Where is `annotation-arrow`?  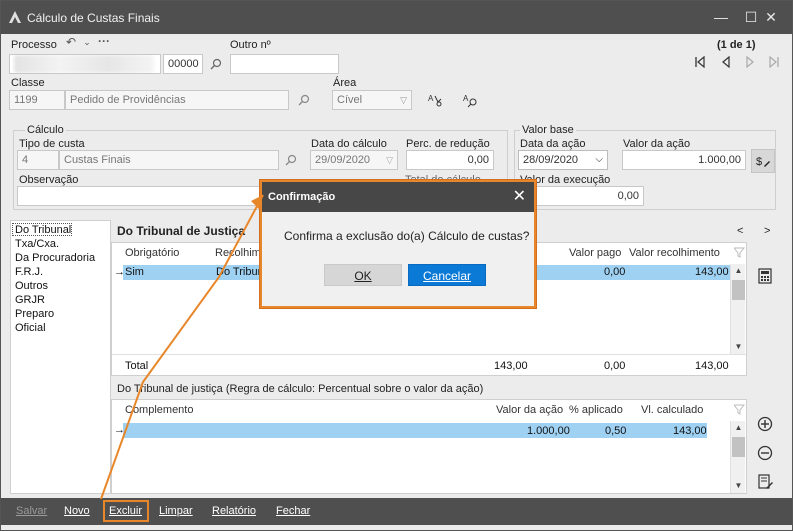
annotation-arrow is located at coordinates (182, 347).